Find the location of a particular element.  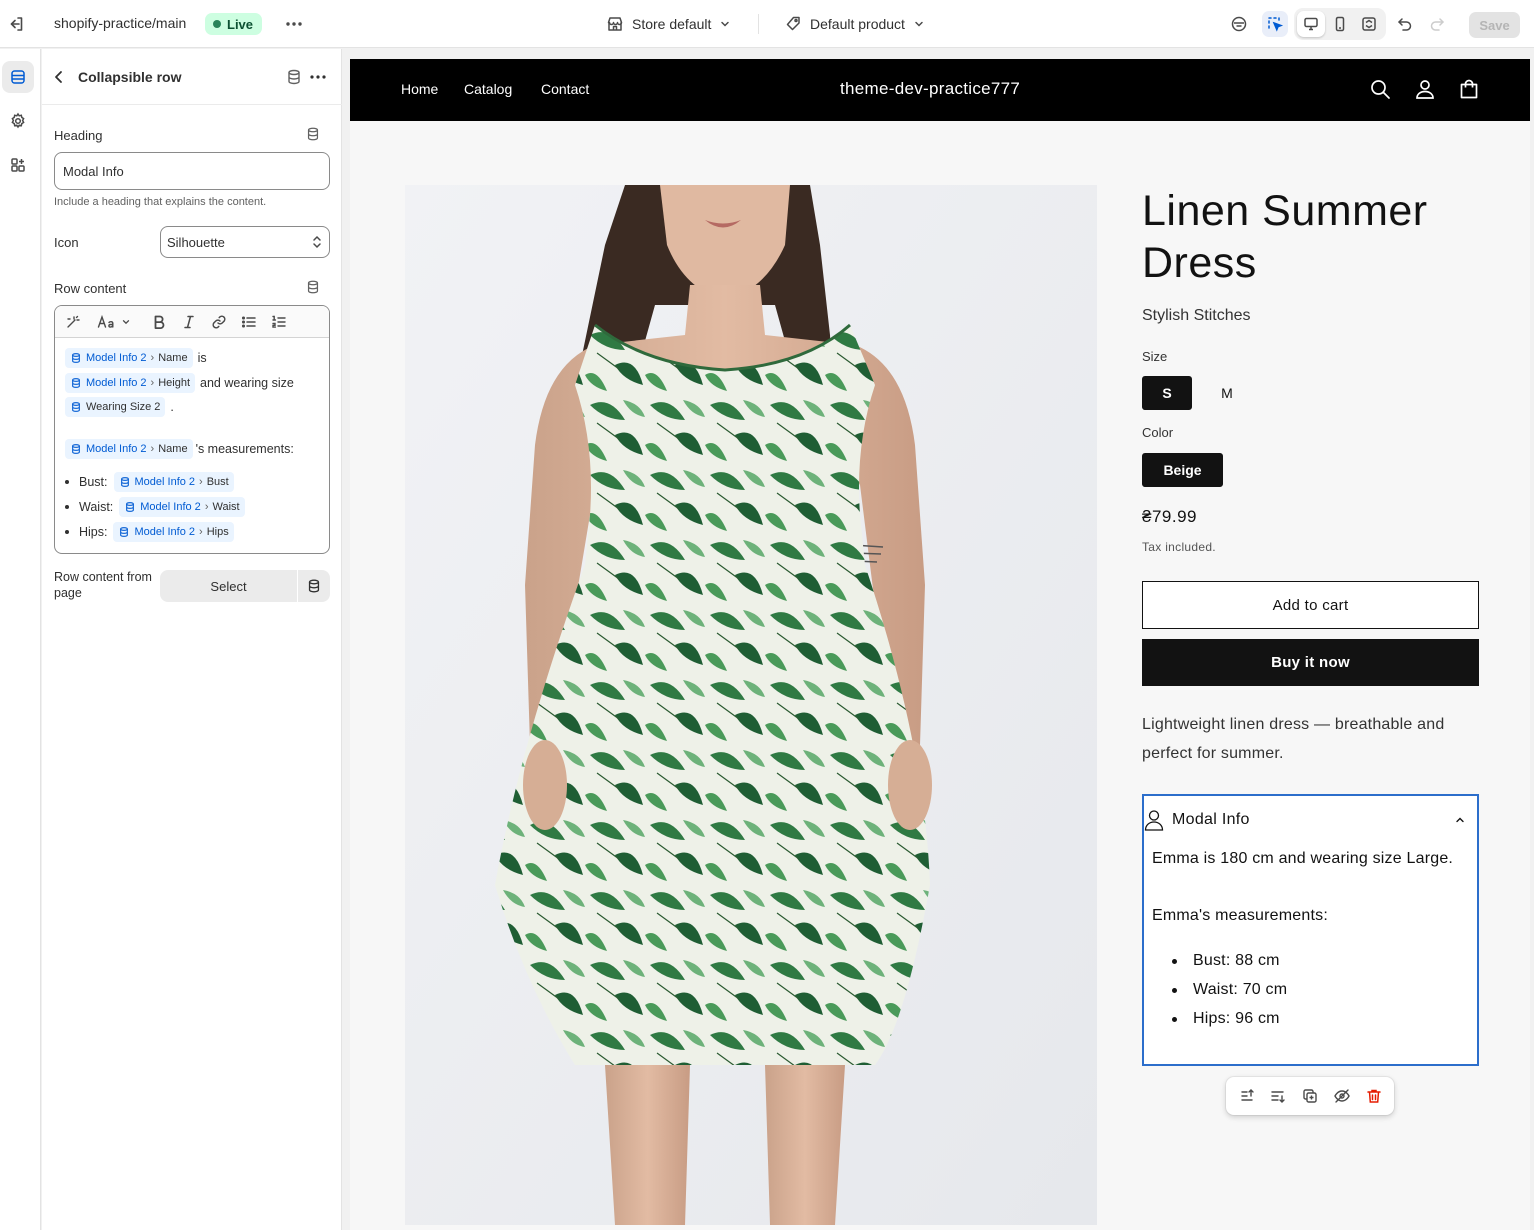

icon-select: Silhouette is located at coordinates (245, 242).